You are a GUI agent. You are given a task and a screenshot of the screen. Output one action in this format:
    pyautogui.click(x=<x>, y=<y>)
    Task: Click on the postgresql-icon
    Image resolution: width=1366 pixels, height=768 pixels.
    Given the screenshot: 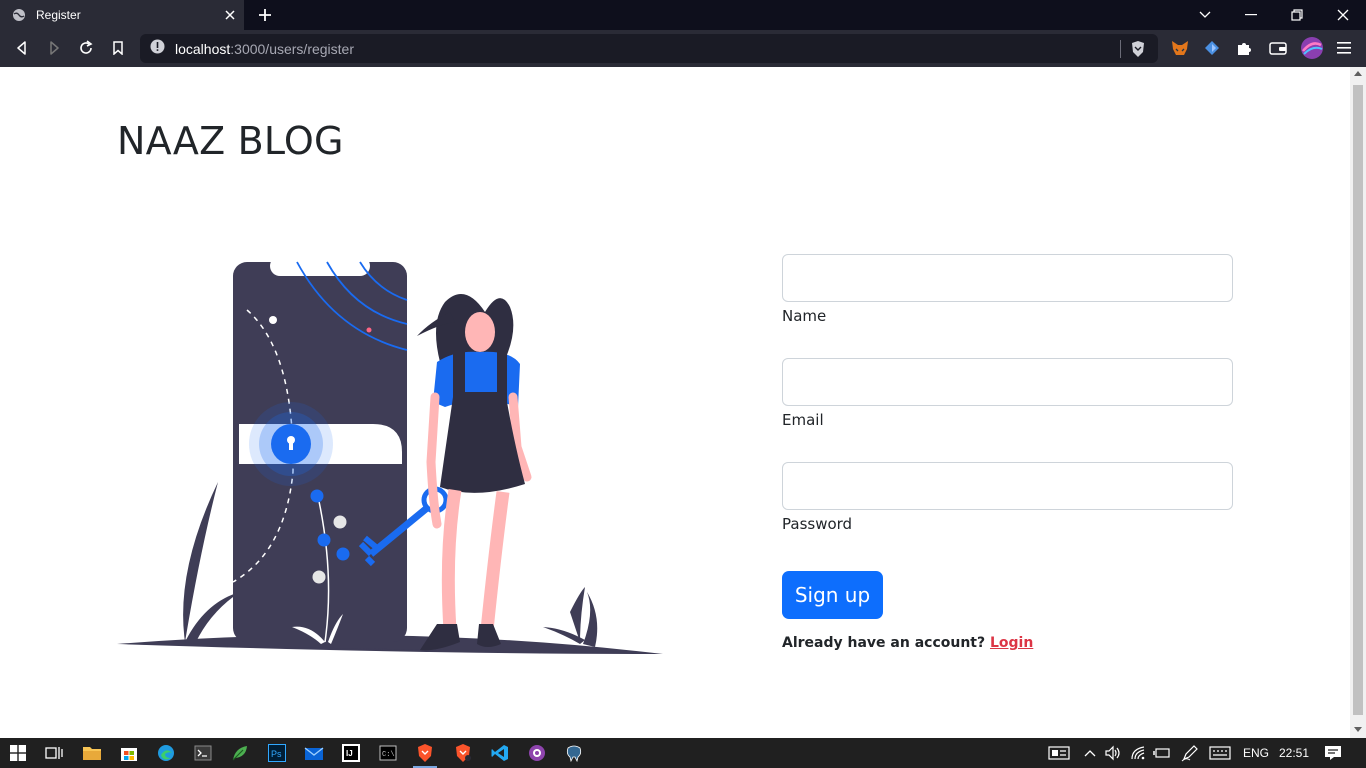 What is the action you would take?
    pyautogui.click(x=574, y=753)
    